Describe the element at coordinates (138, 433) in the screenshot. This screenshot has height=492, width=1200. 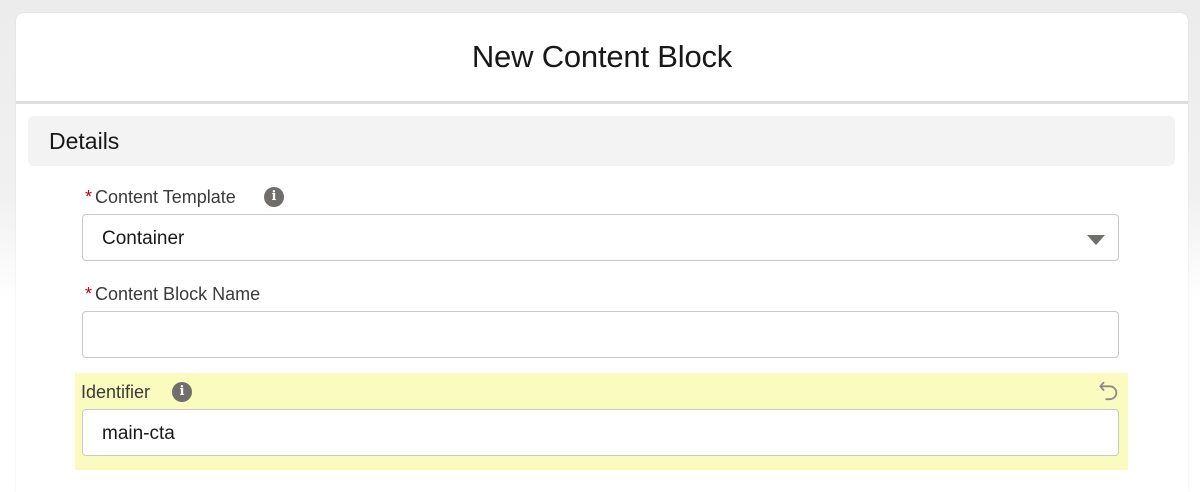
I see `identifier-value: main-cta` at that location.